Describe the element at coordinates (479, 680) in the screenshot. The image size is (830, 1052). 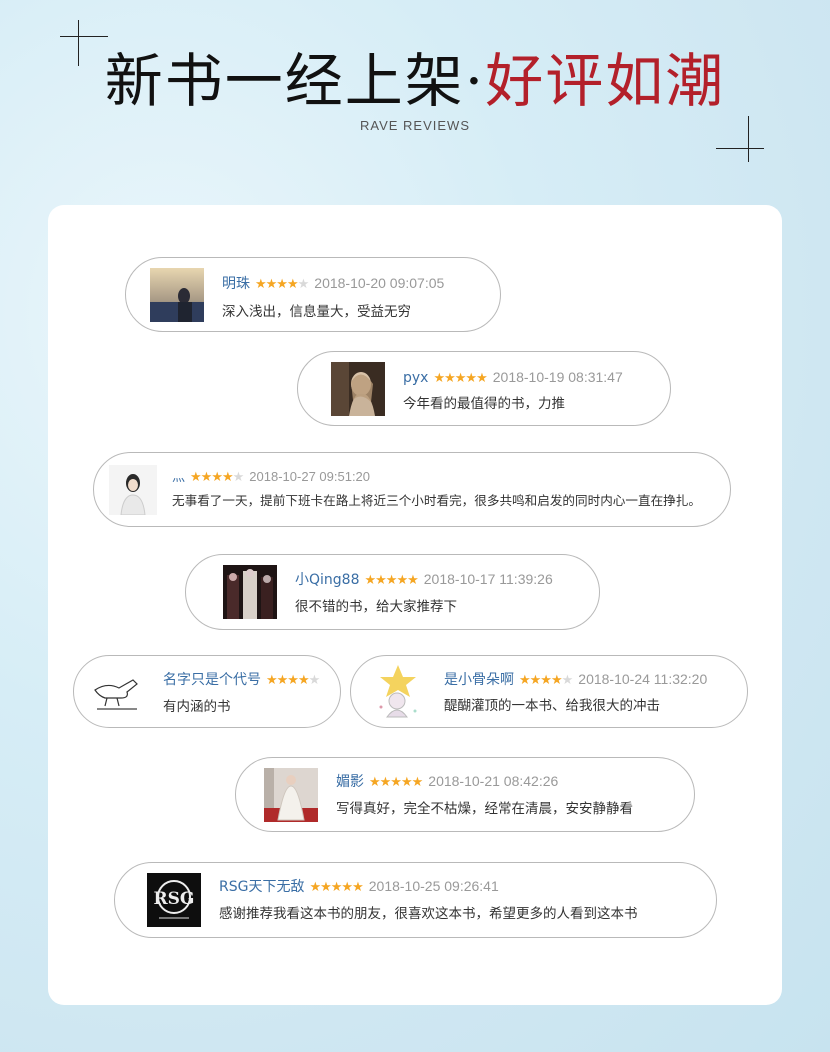
I see `reviewer-name: 是小骨朵啊` at that location.